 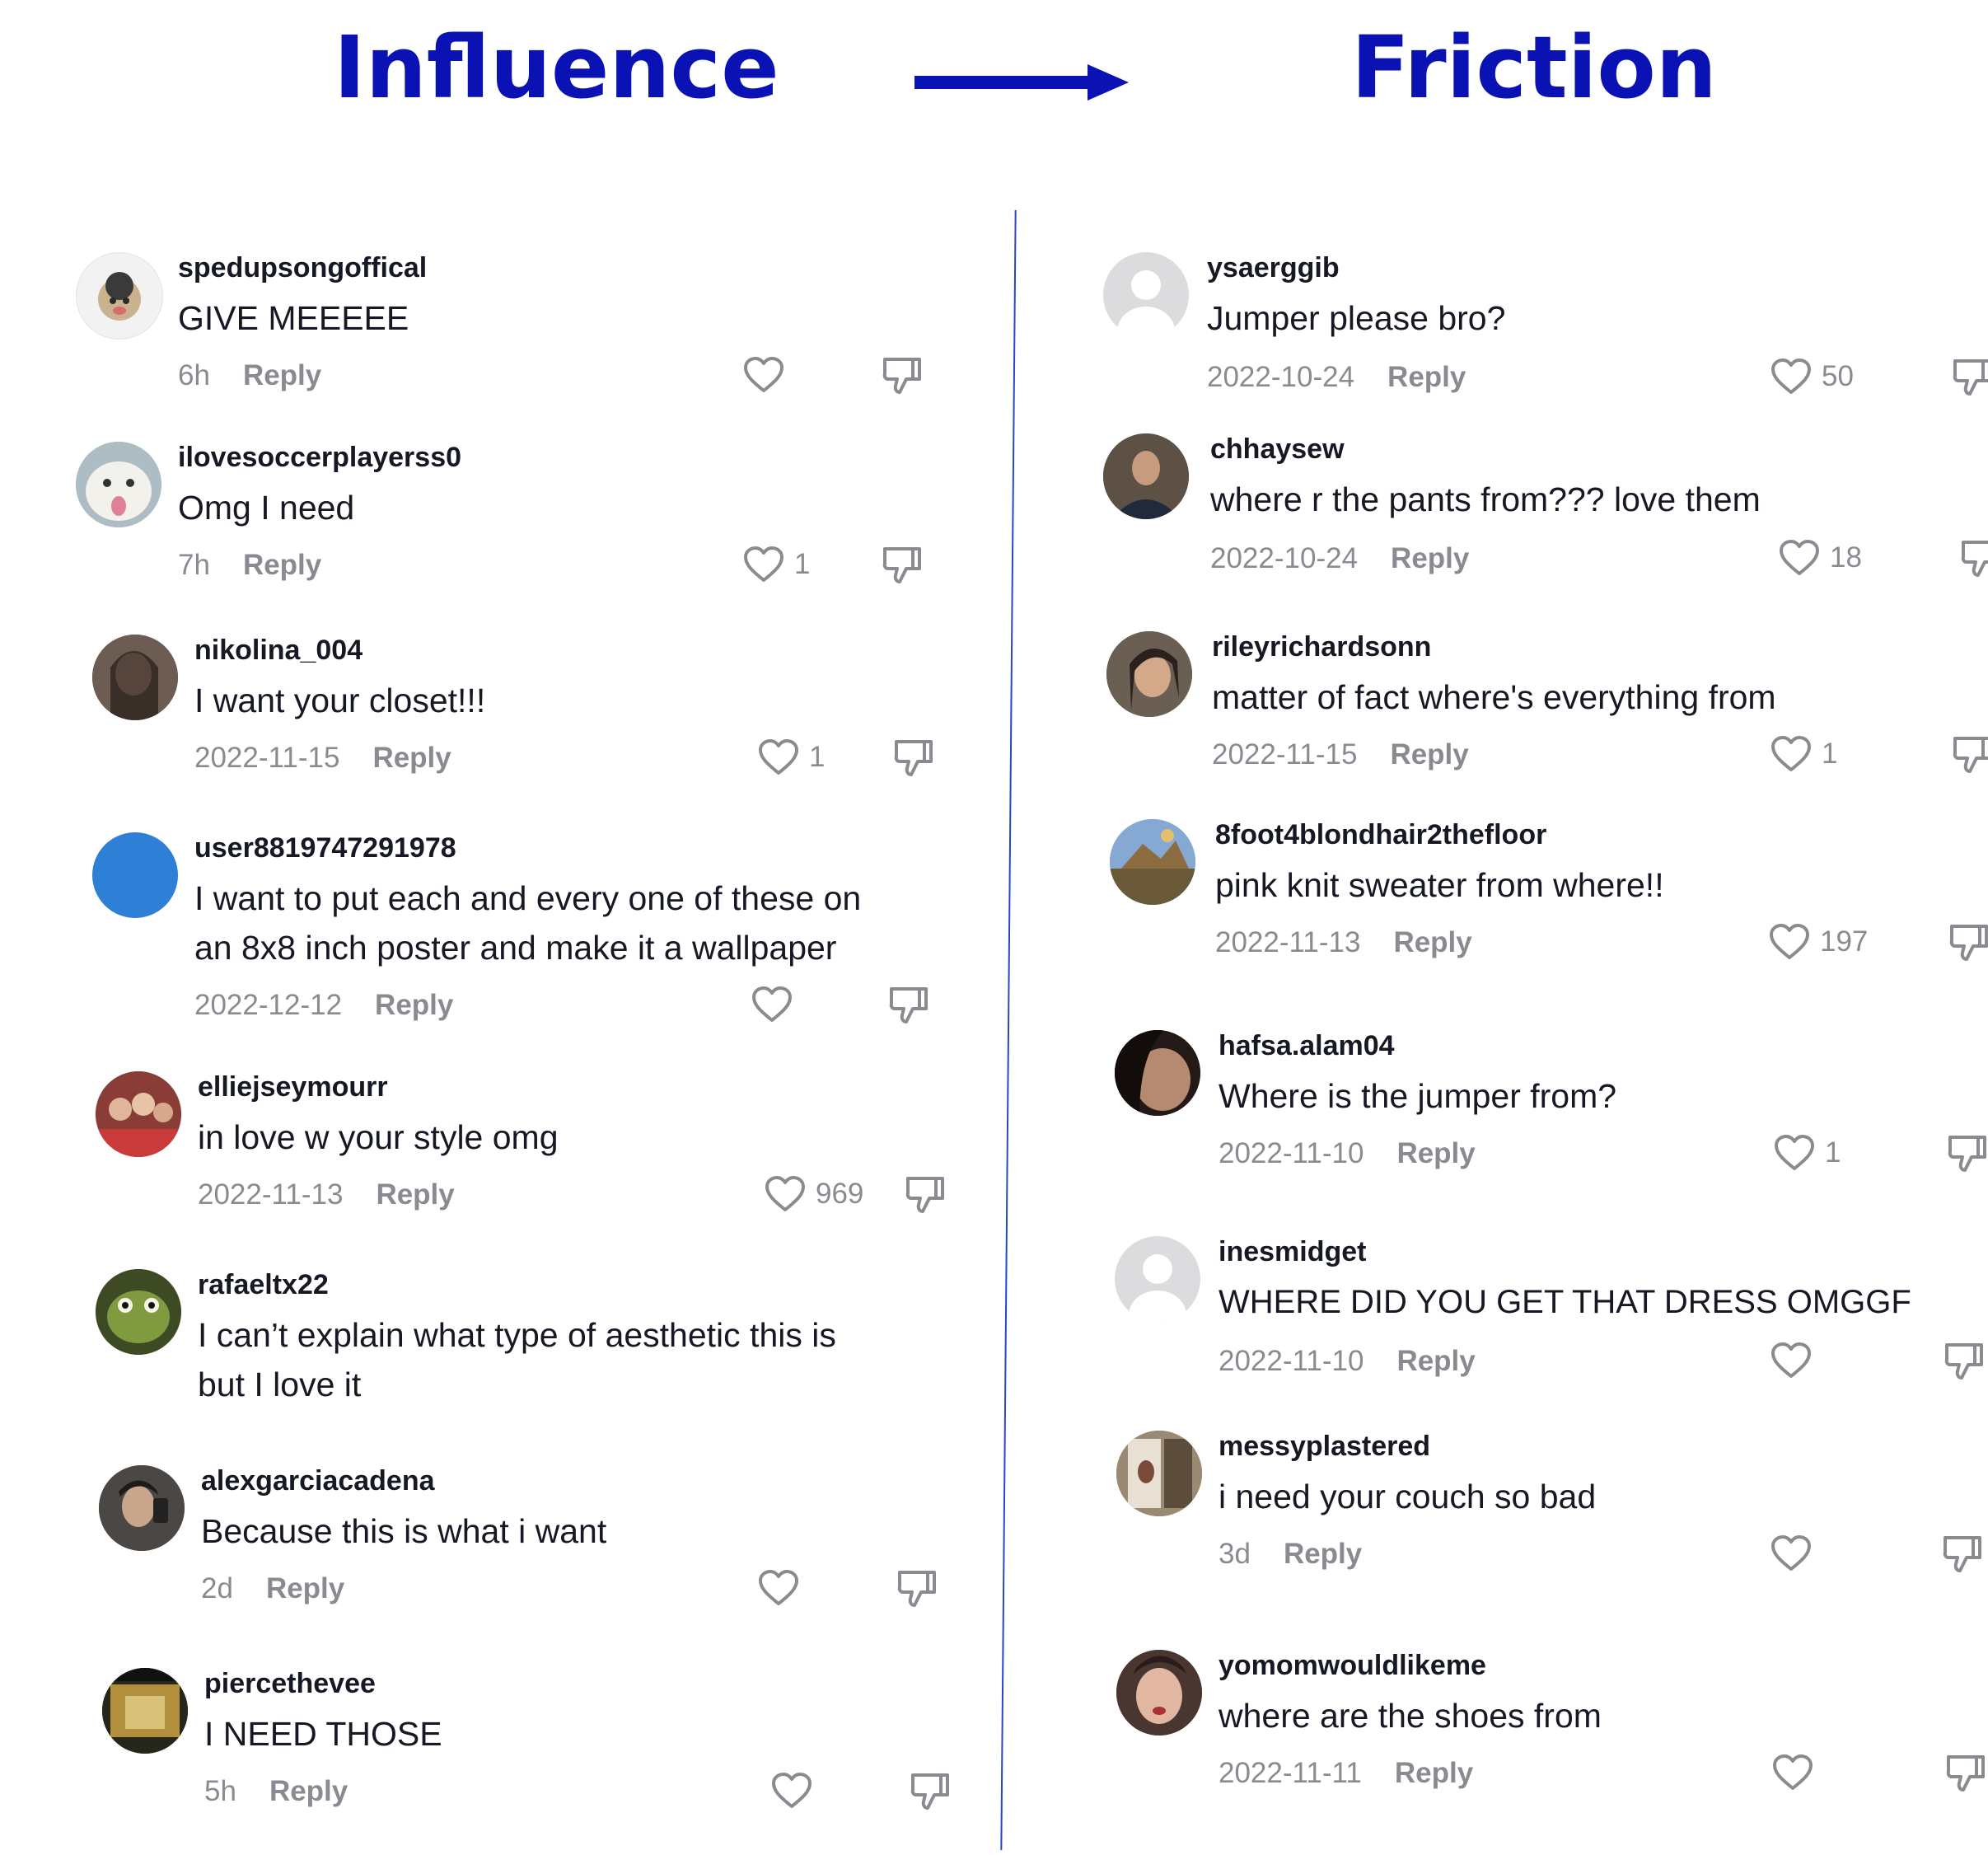 What do you see at coordinates (1321, 647) in the screenshot?
I see `comment-username: rileyrichardsonn` at bounding box center [1321, 647].